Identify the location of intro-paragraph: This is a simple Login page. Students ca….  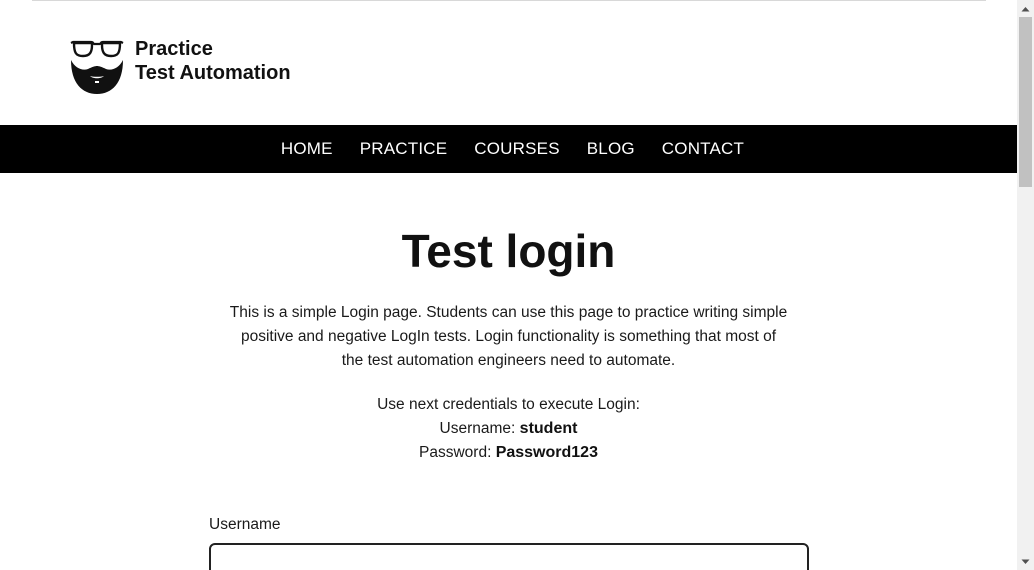
(508, 337).